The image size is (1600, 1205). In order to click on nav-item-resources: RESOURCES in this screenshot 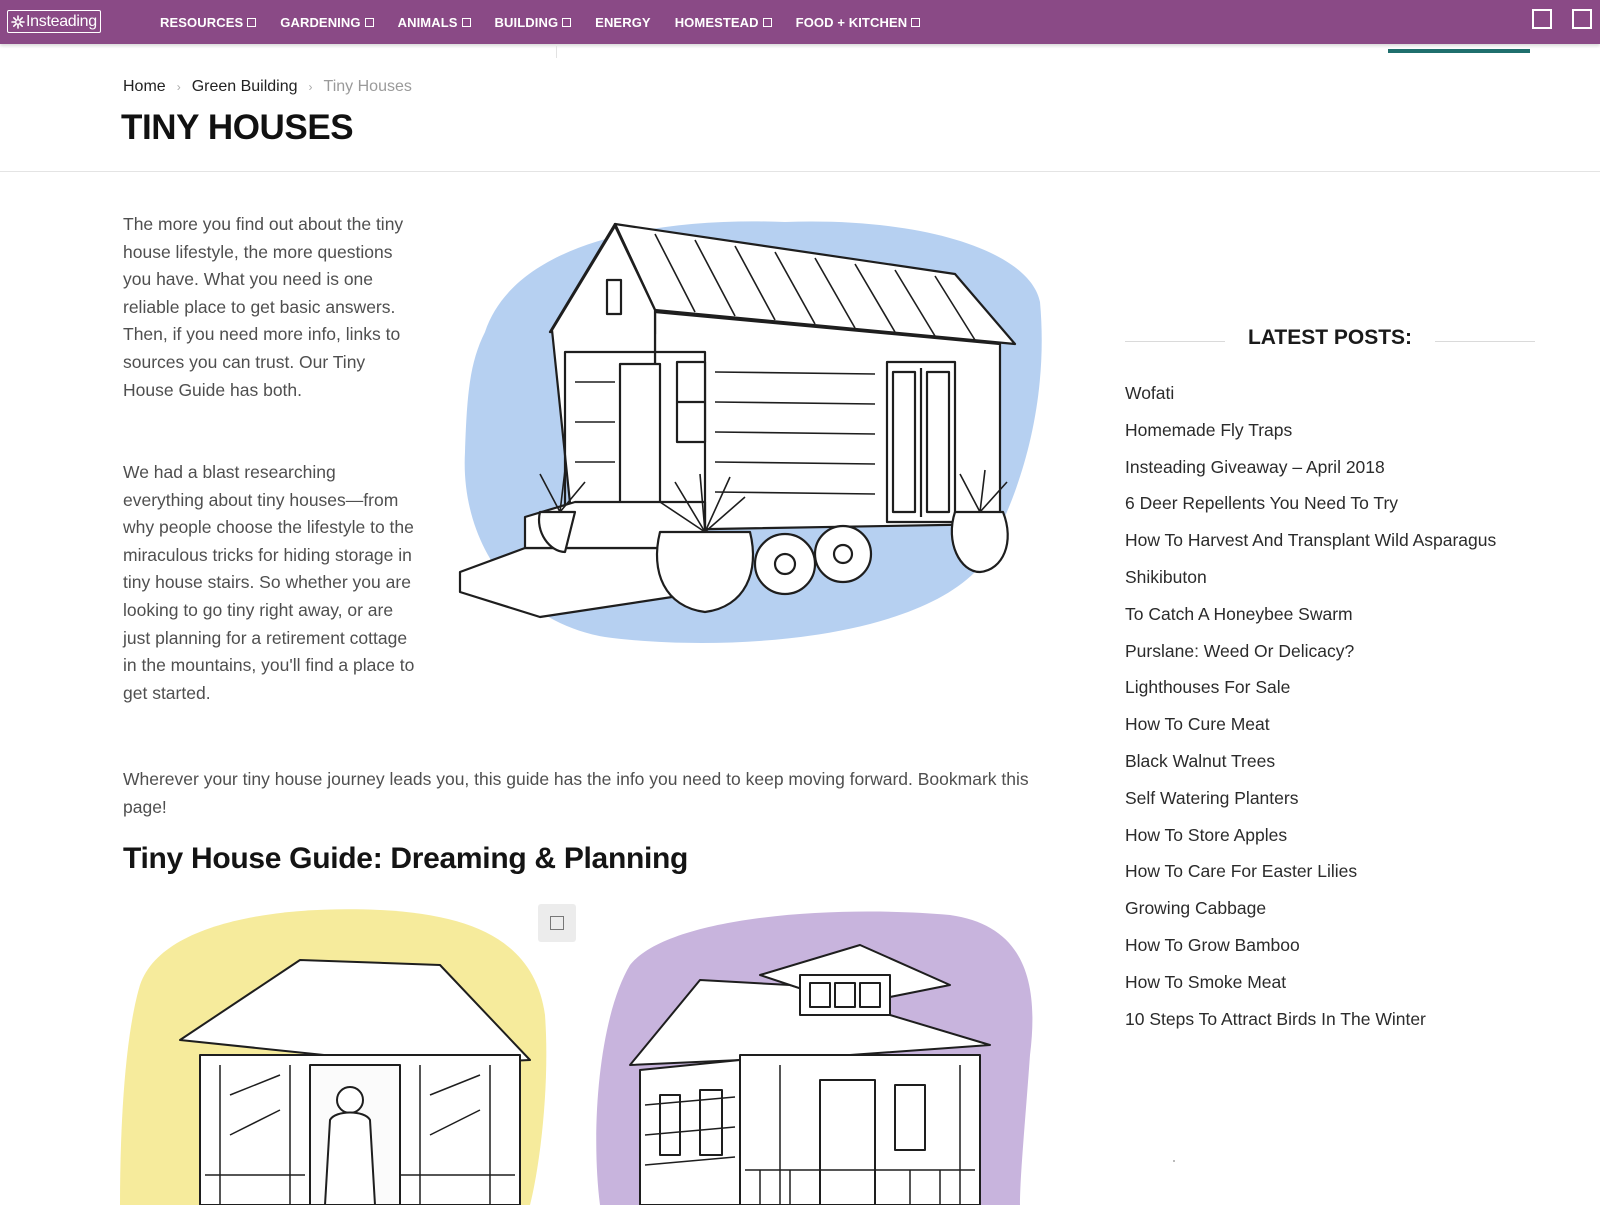, I will do `click(208, 22)`.